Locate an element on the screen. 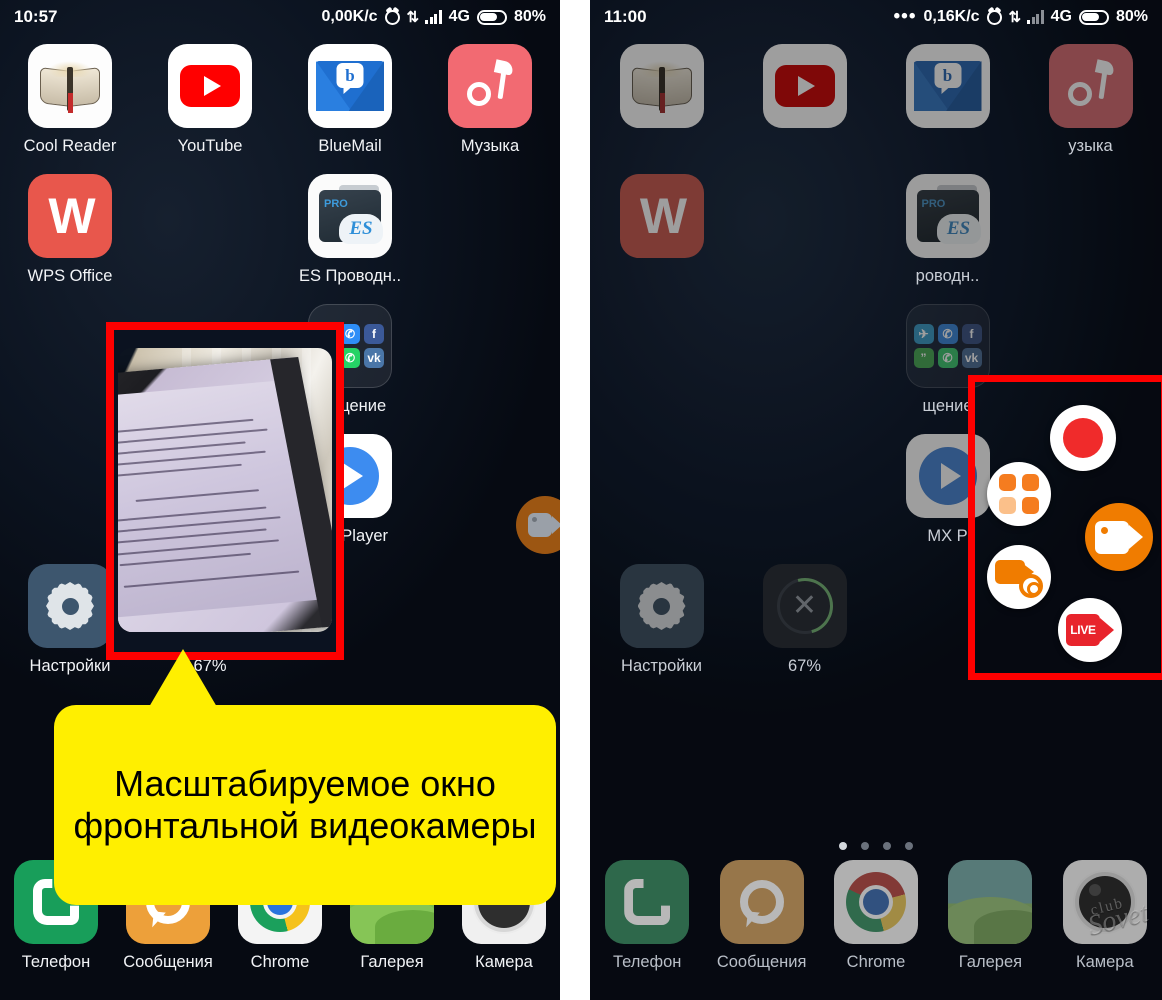 The height and width of the screenshot is (1000, 1162). laptop-in-frame is located at coordinates (225, 494).